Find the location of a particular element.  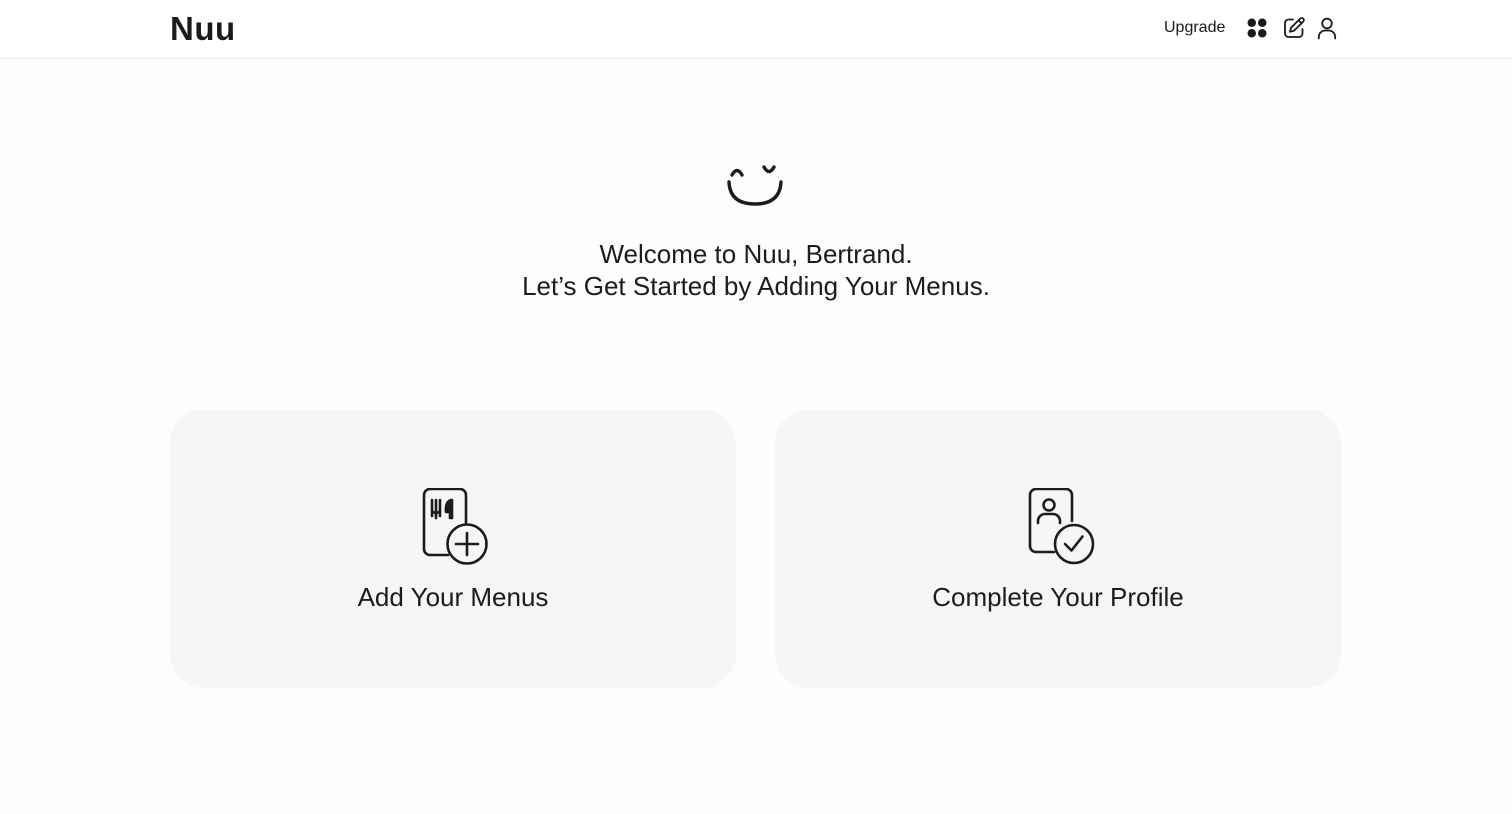

edit-icon is located at coordinates (1294, 28).